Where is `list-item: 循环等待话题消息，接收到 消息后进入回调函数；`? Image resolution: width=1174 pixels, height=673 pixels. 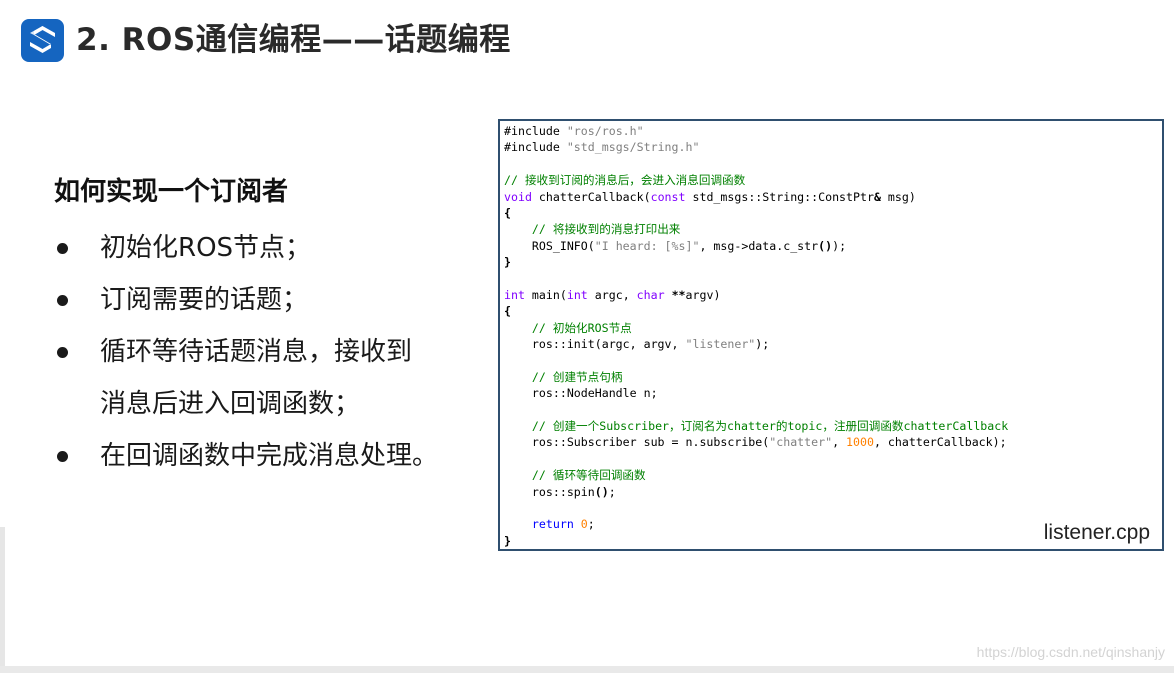
list-item: 循环等待话题消息，接收到 消息后进入回调函数； is located at coordinates (246, 378).